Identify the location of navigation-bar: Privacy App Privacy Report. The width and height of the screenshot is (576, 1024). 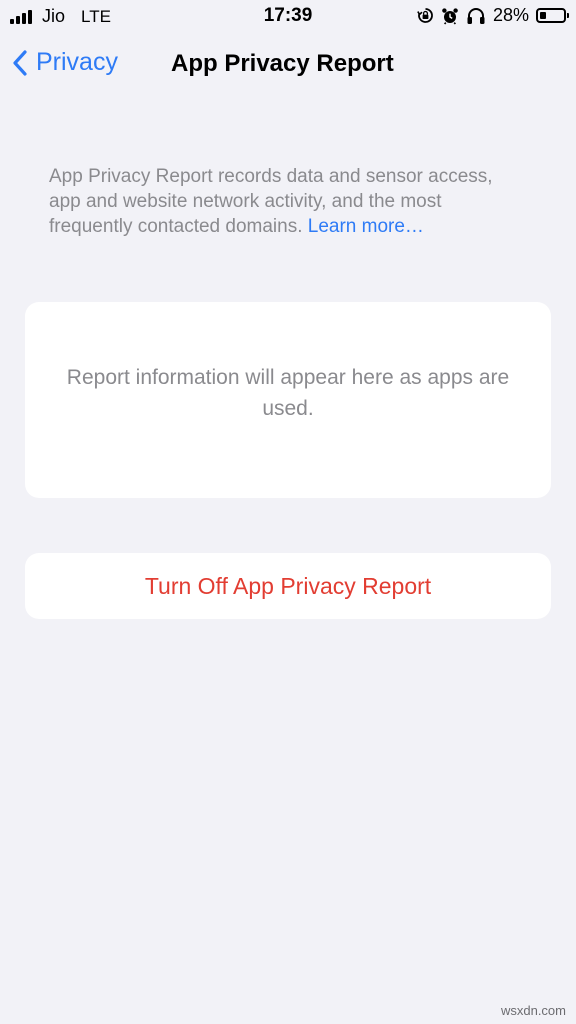
(288, 66).